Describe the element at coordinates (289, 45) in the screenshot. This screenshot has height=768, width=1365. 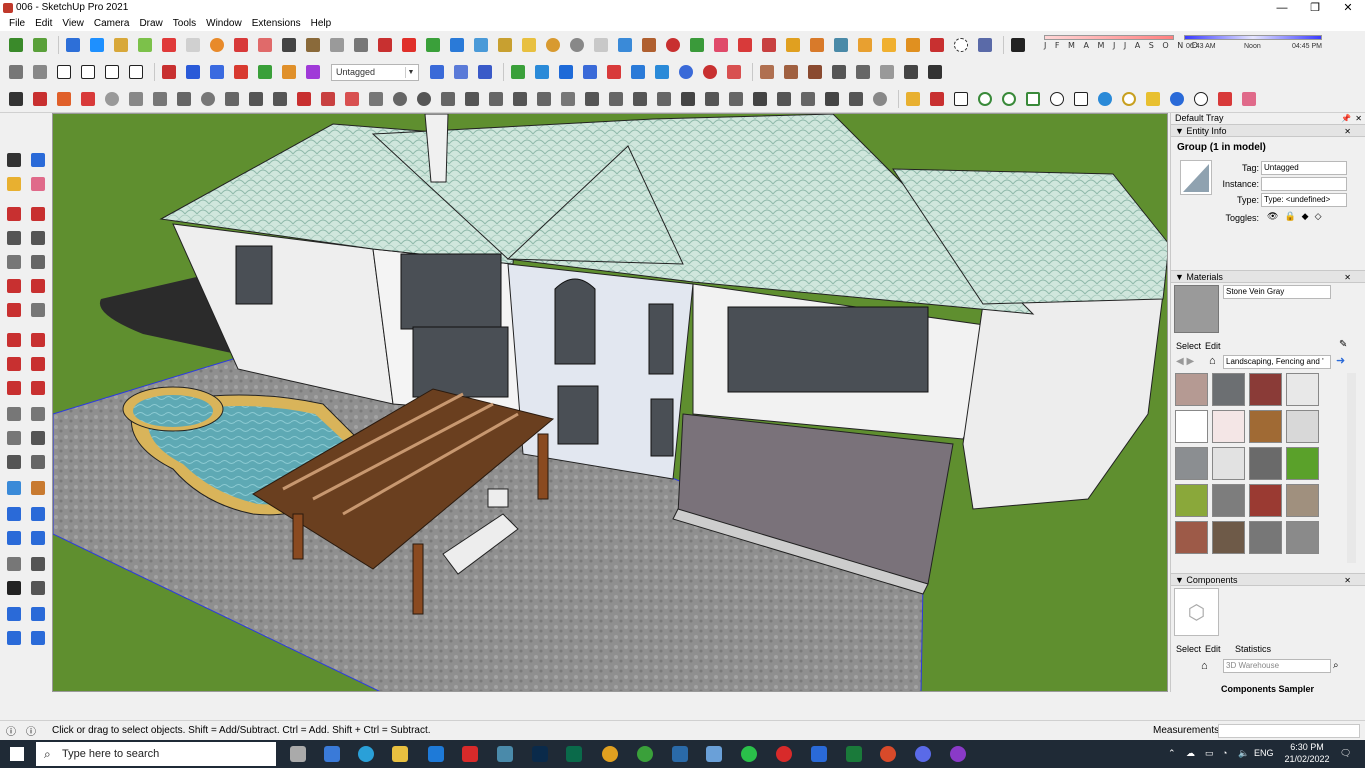
I see `flag-icon` at that location.